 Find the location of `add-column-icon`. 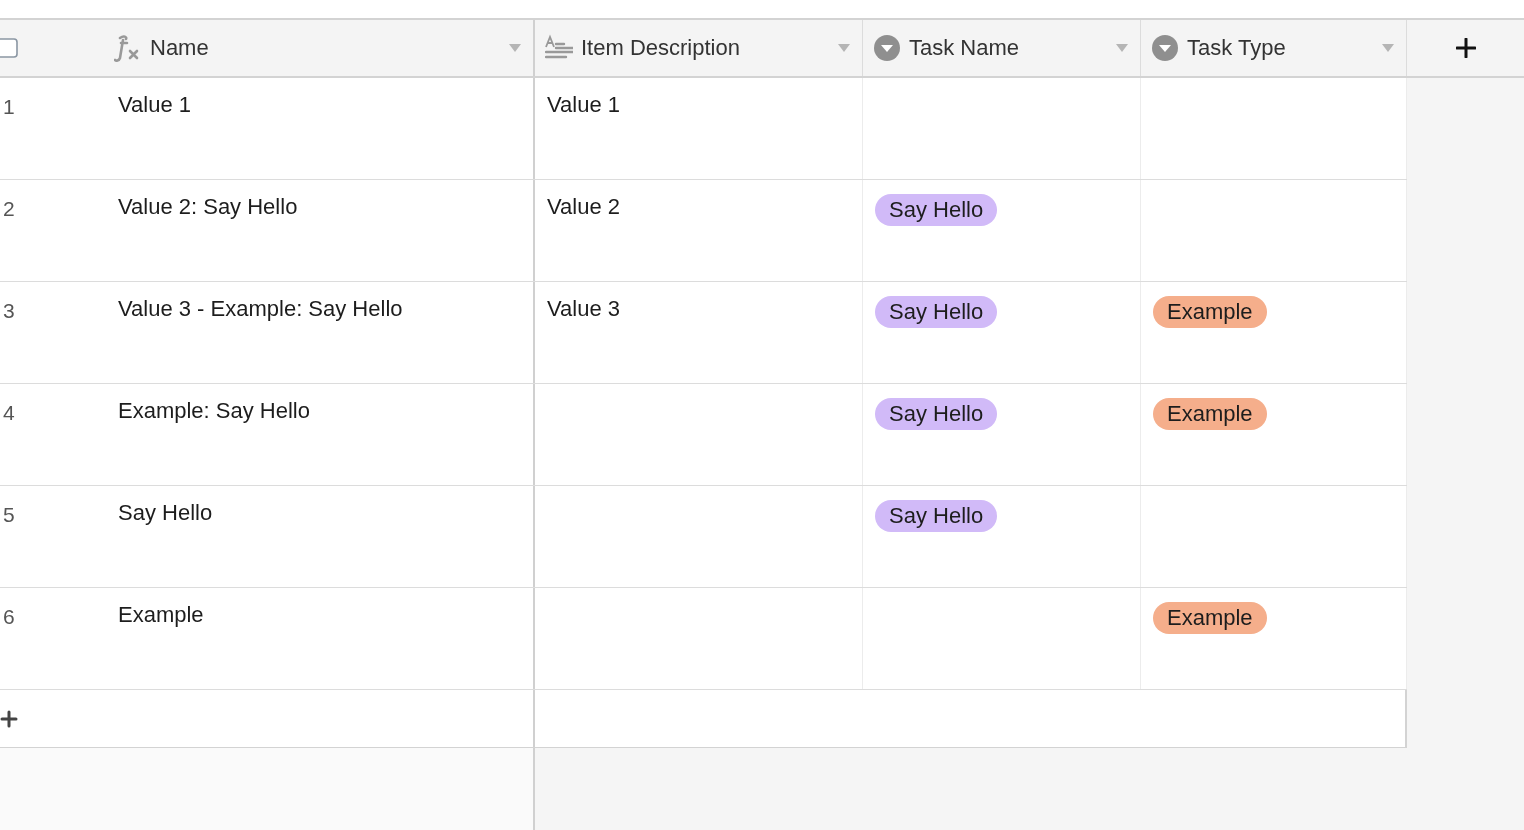

add-column-icon is located at coordinates (1465, 48).